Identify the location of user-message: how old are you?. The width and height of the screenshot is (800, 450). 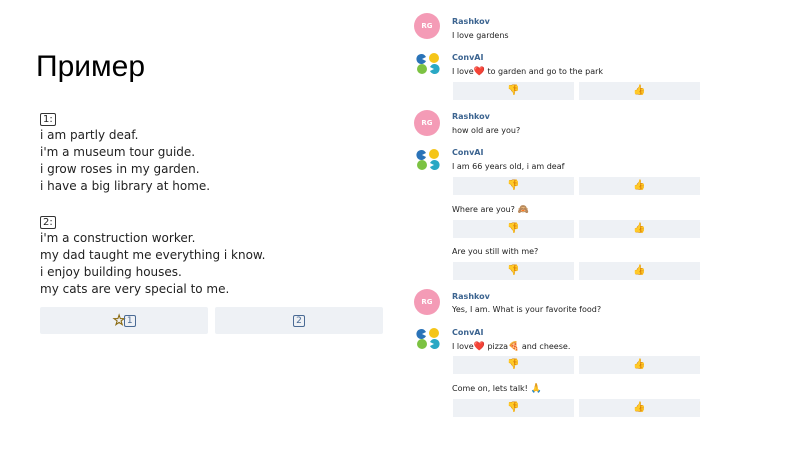
(486, 130).